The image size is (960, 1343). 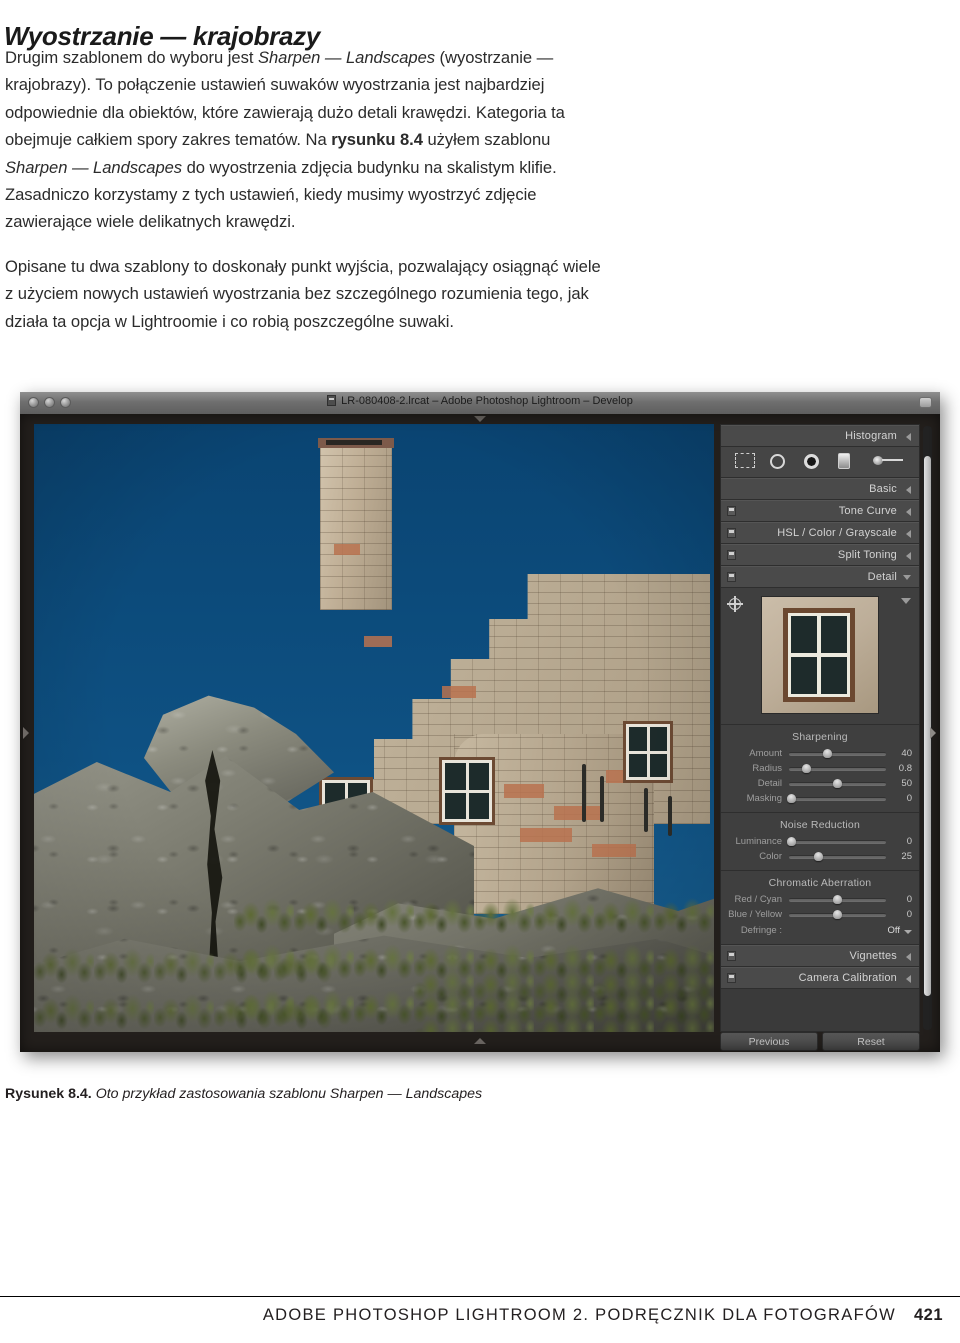 I want to click on slider-value: 40, so click(x=899, y=753).